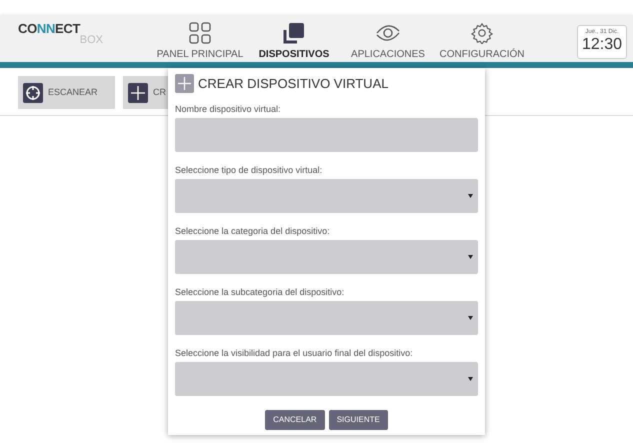 This screenshot has height=443, width=633. Describe the element at coordinates (260, 291) in the screenshot. I see `field-label: Seleccione la subcategoria del dispositivo:` at that location.